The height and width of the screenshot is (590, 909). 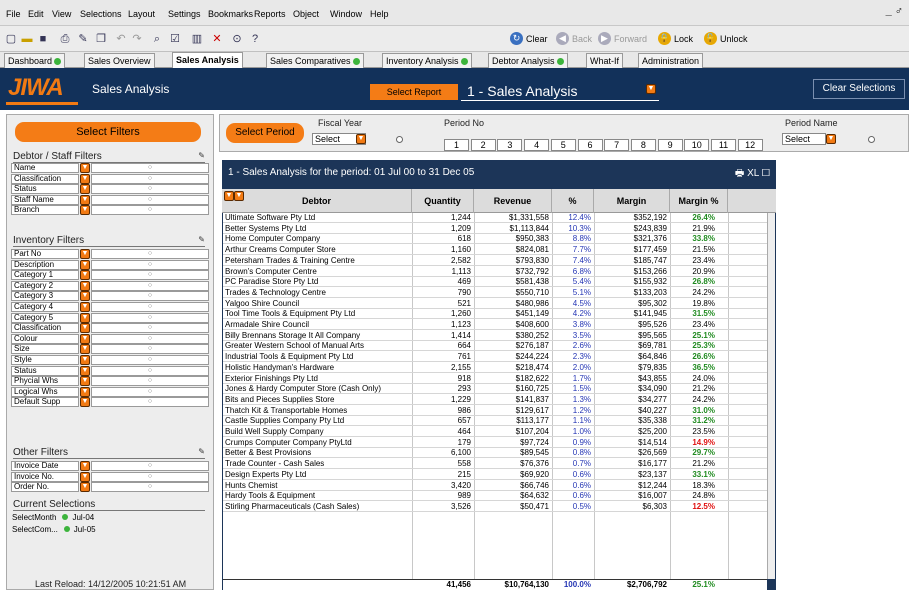 What do you see at coordinates (27, 39) in the screenshot?
I see `open-folder-icon: ▬` at bounding box center [27, 39].